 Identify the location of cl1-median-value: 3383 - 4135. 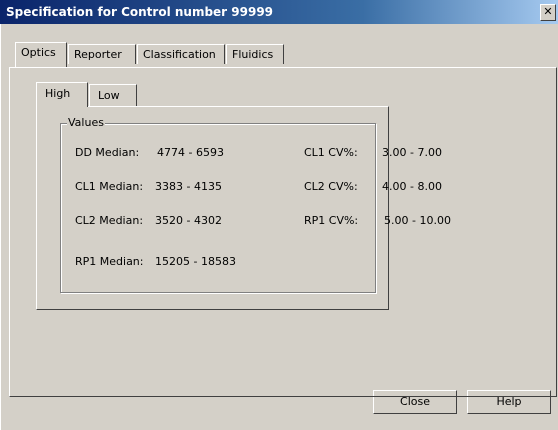
(188, 186).